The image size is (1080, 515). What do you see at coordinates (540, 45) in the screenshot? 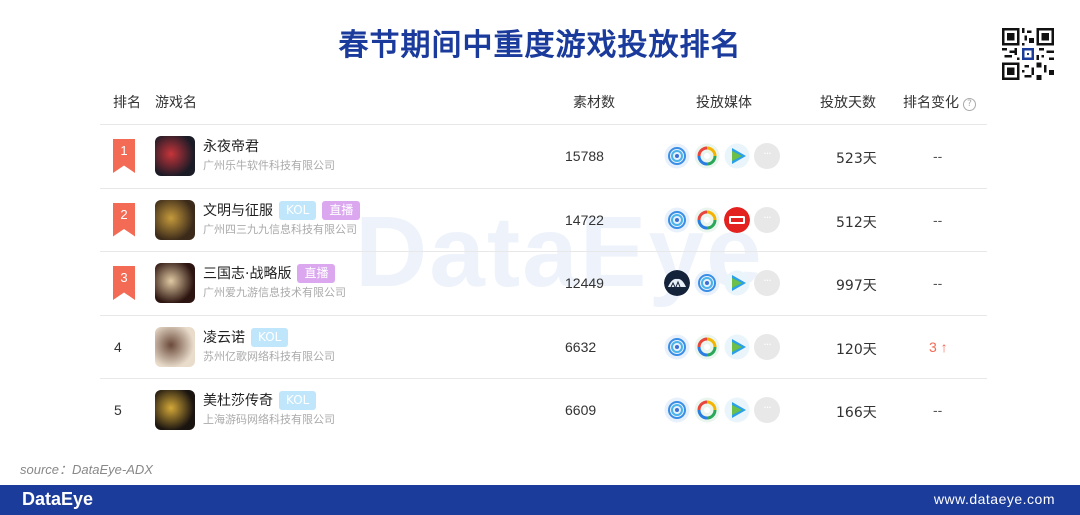
I see `page-title: 春节期间中重度游戏投放排名` at bounding box center [540, 45].